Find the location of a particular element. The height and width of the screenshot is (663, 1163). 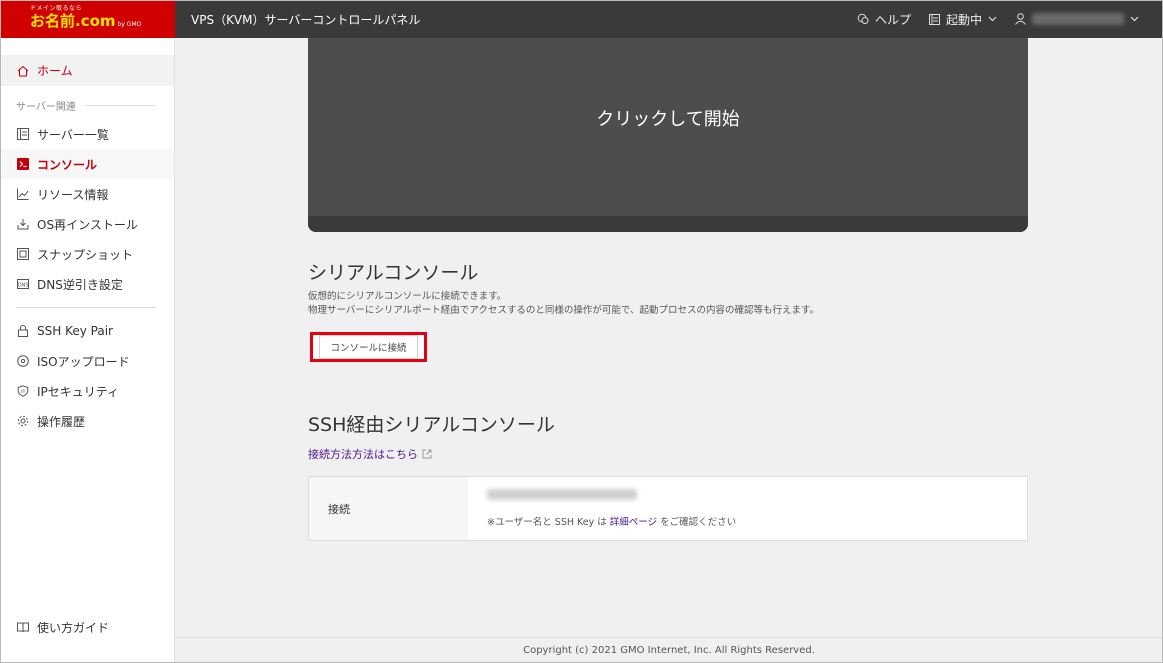

ssh-command-redacted is located at coordinates (562, 494).